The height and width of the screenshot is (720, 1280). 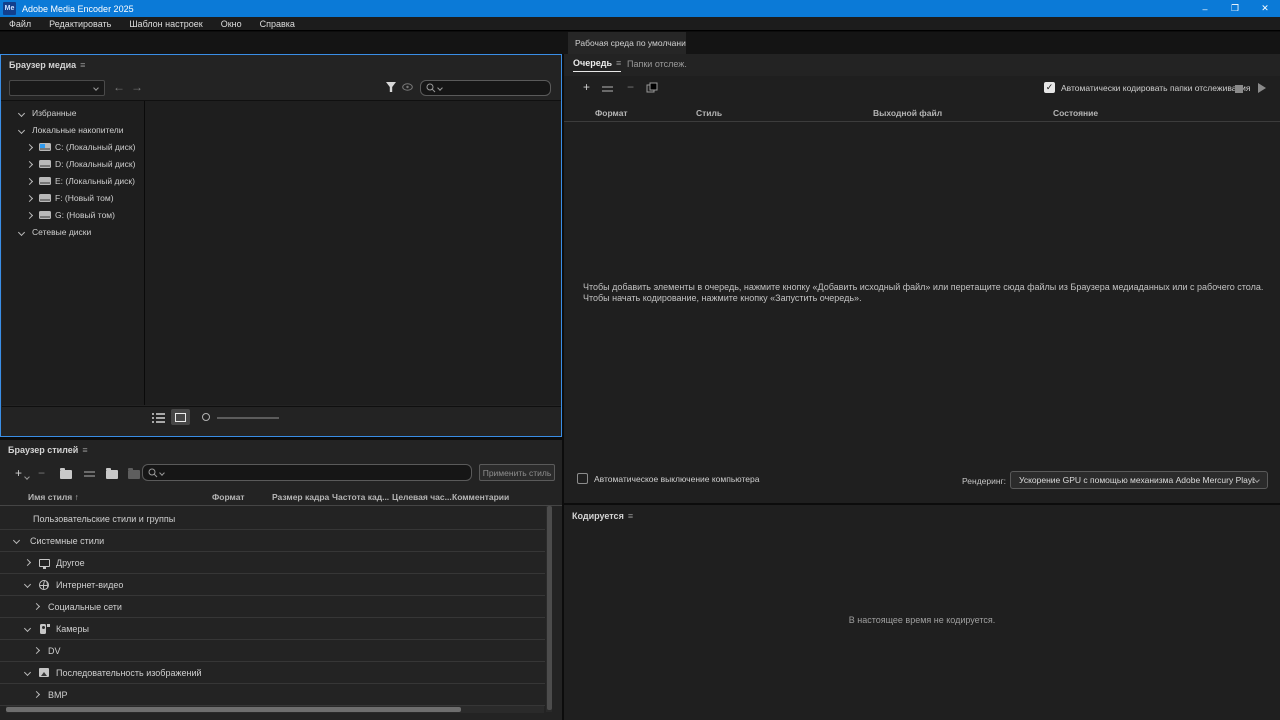 What do you see at coordinates (652, 88) in the screenshot?
I see `duplicate-icon` at bounding box center [652, 88].